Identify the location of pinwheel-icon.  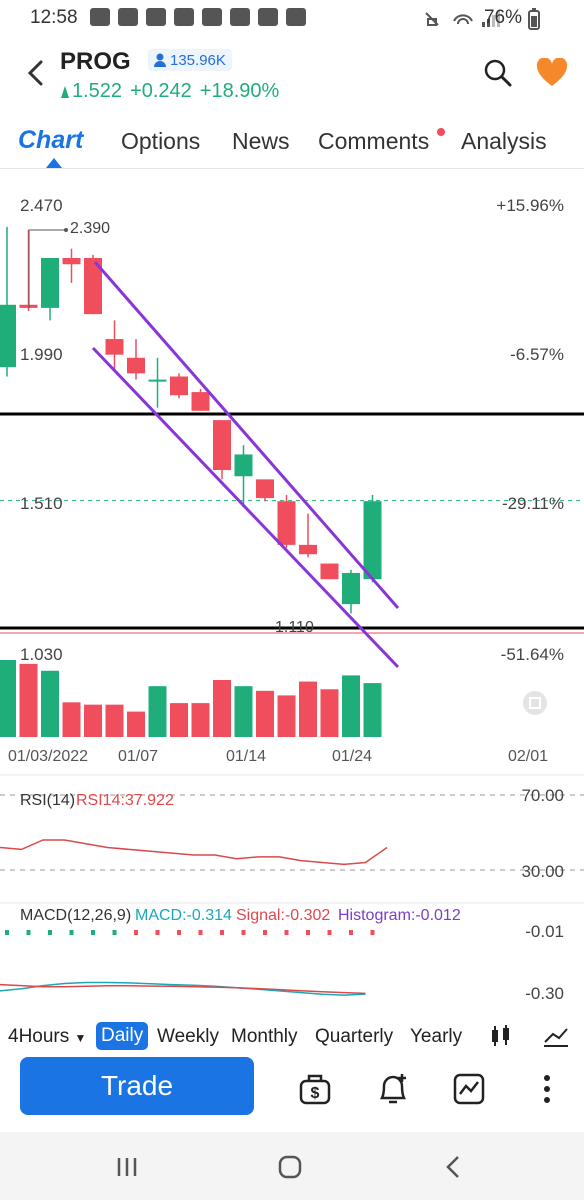
(156, 17).